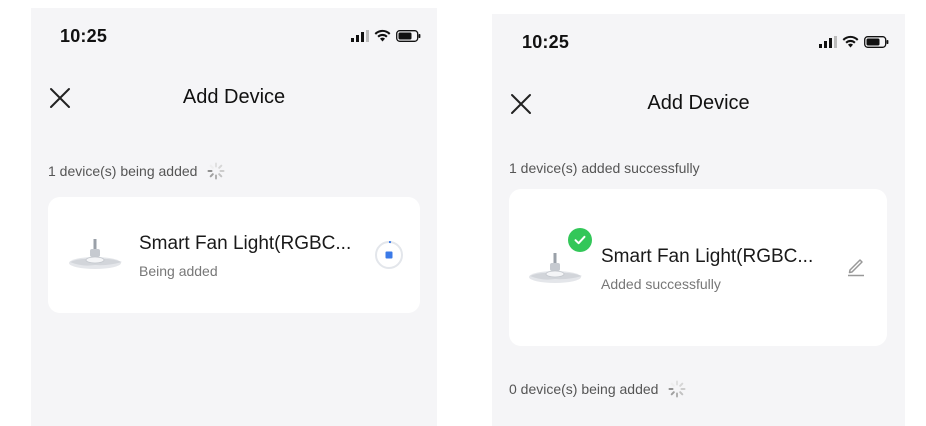 This screenshot has height=426, width=926. What do you see at coordinates (123, 171) in the screenshot?
I see `adding-status-text: 1 device(s) being added` at bounding box center [123, 171].